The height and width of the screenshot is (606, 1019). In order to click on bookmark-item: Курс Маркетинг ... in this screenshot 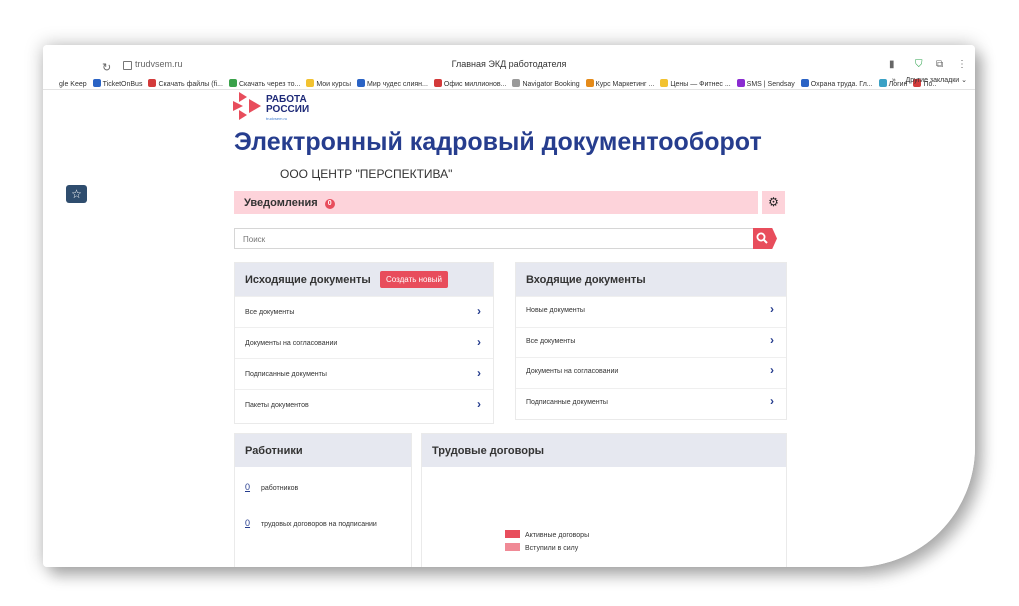, I will do `click(620, 83)`.